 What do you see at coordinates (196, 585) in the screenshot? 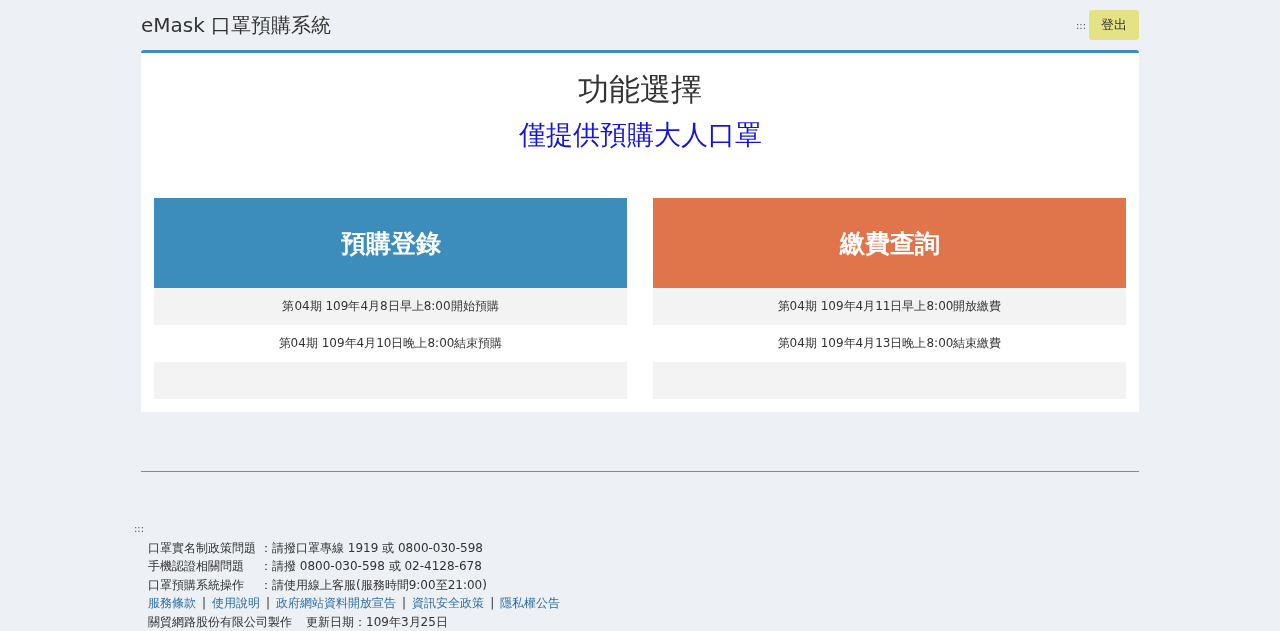
I see `contact-label: 口罩預購系統操作` at bounding box center [196, 585].